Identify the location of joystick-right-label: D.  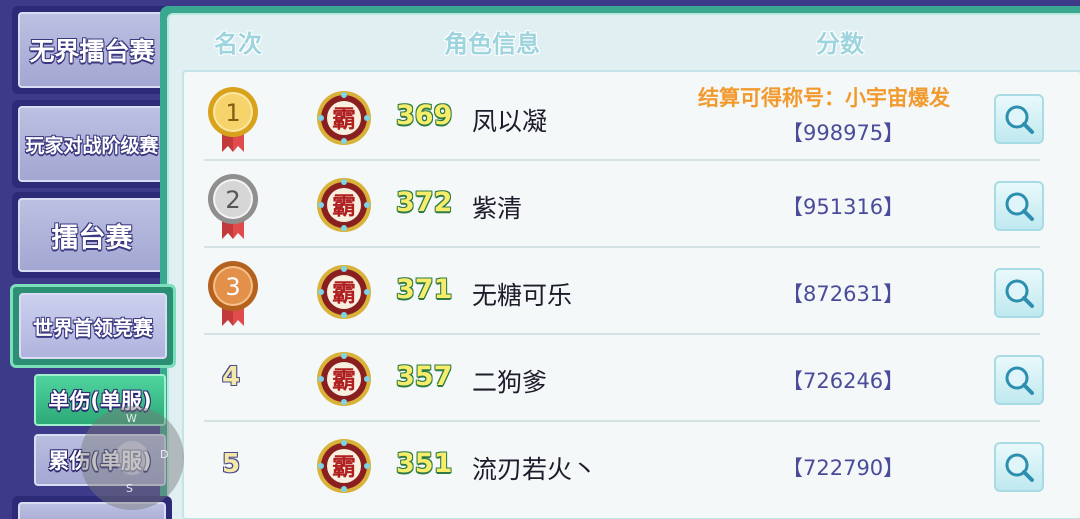
(164, 454).